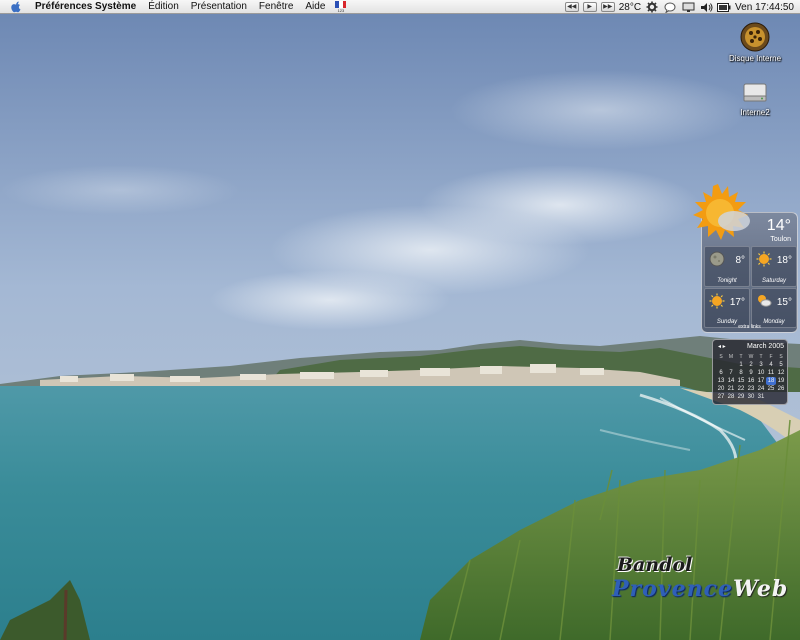 Image resolution: width=800 pixels, height=640 pixels. I want to click on calendar-day: 8, so click(741, 373).